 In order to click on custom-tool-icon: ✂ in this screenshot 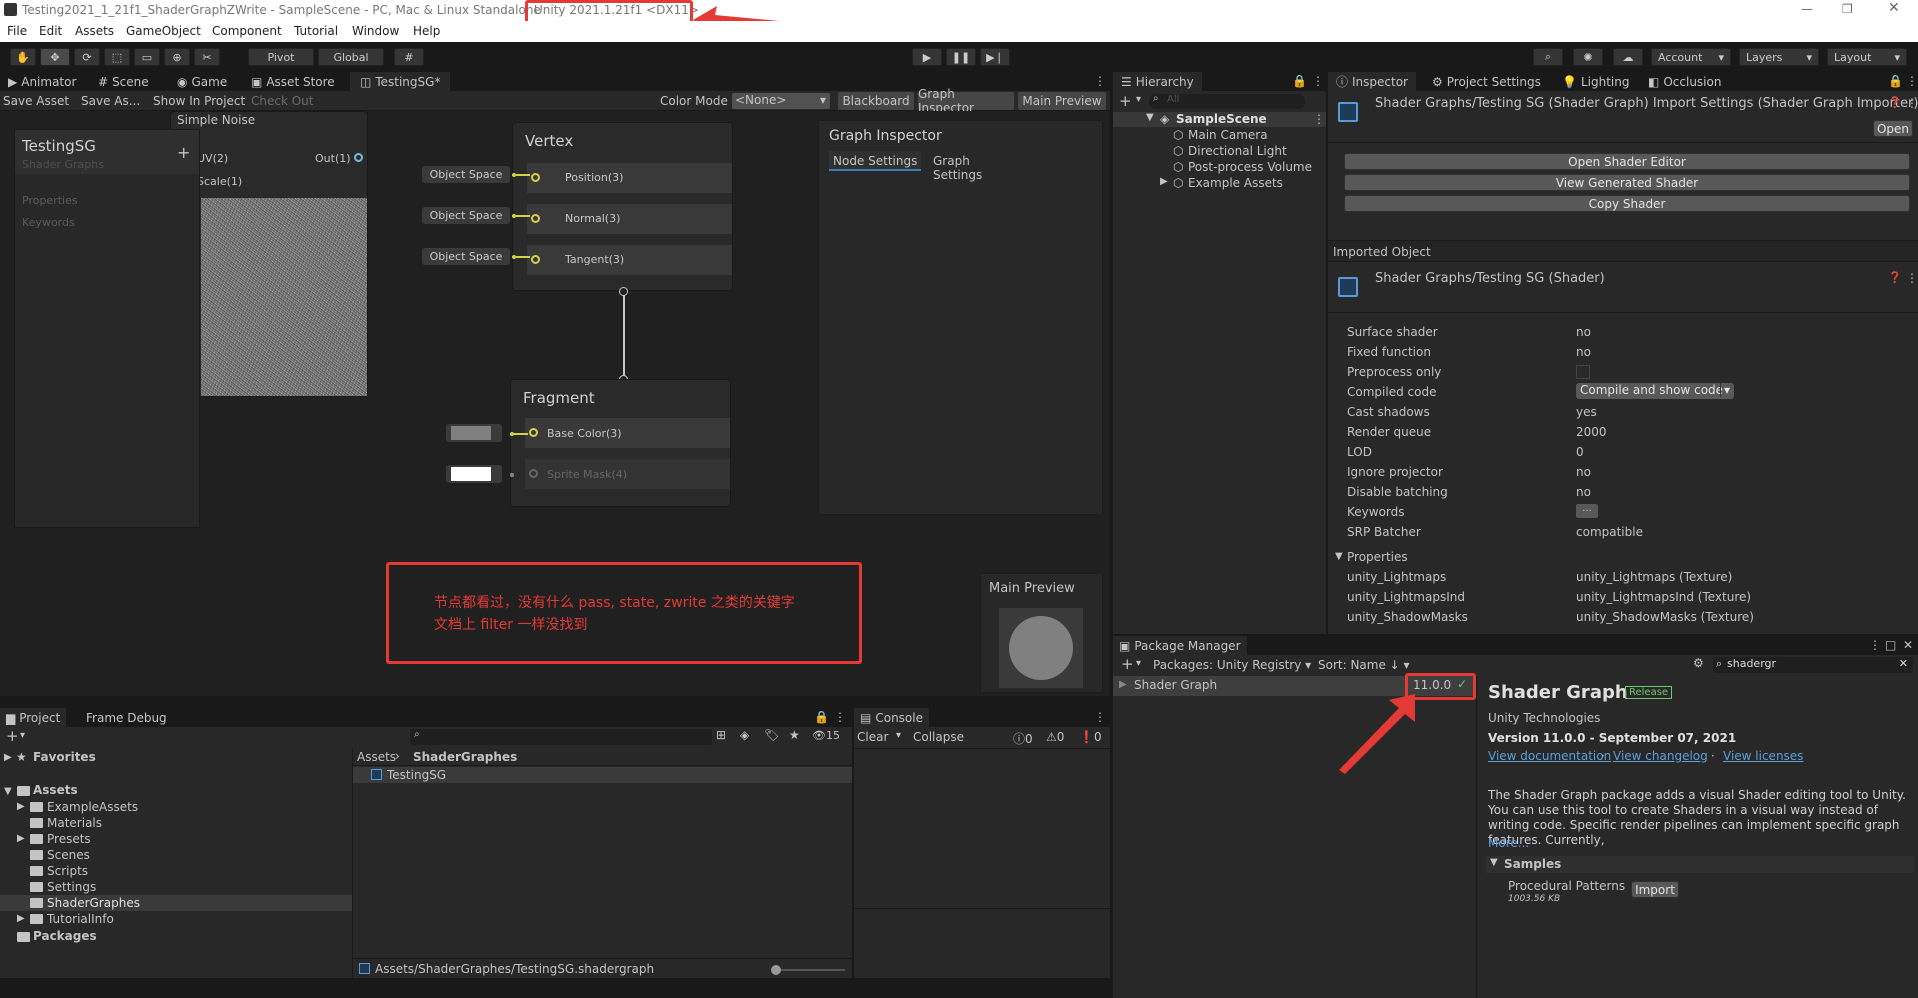, I will do `click(207, 57)`.